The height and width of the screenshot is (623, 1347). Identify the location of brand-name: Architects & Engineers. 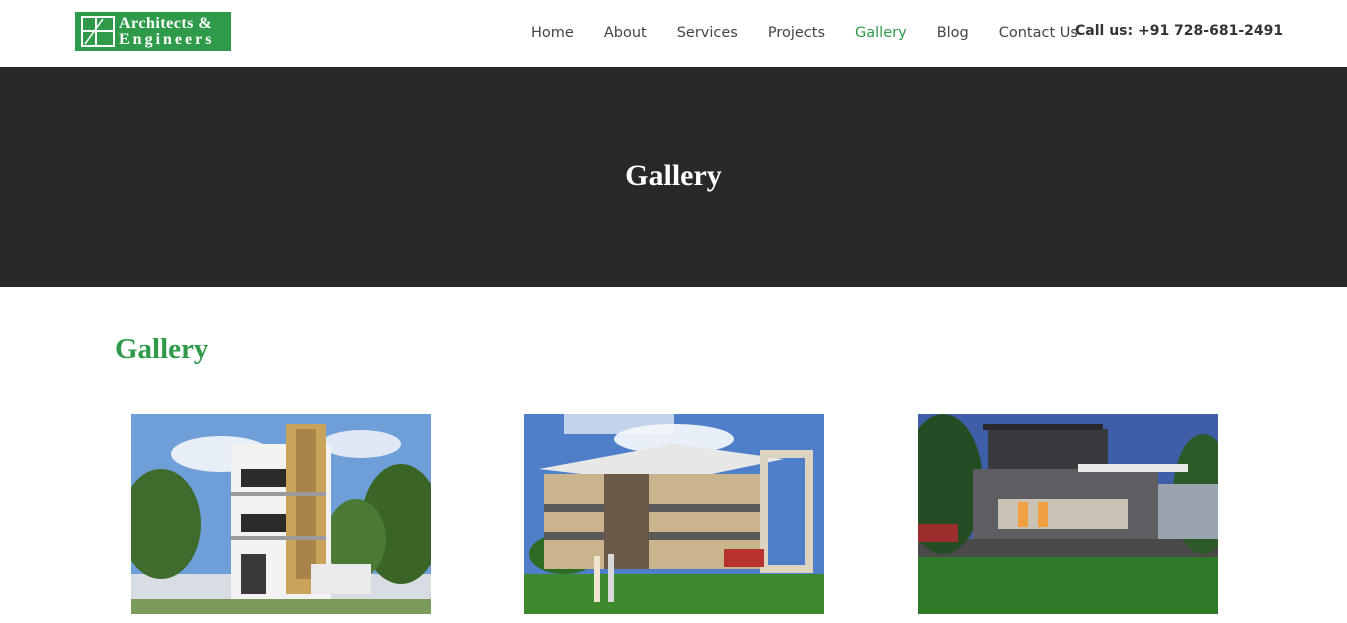
(167, 31).